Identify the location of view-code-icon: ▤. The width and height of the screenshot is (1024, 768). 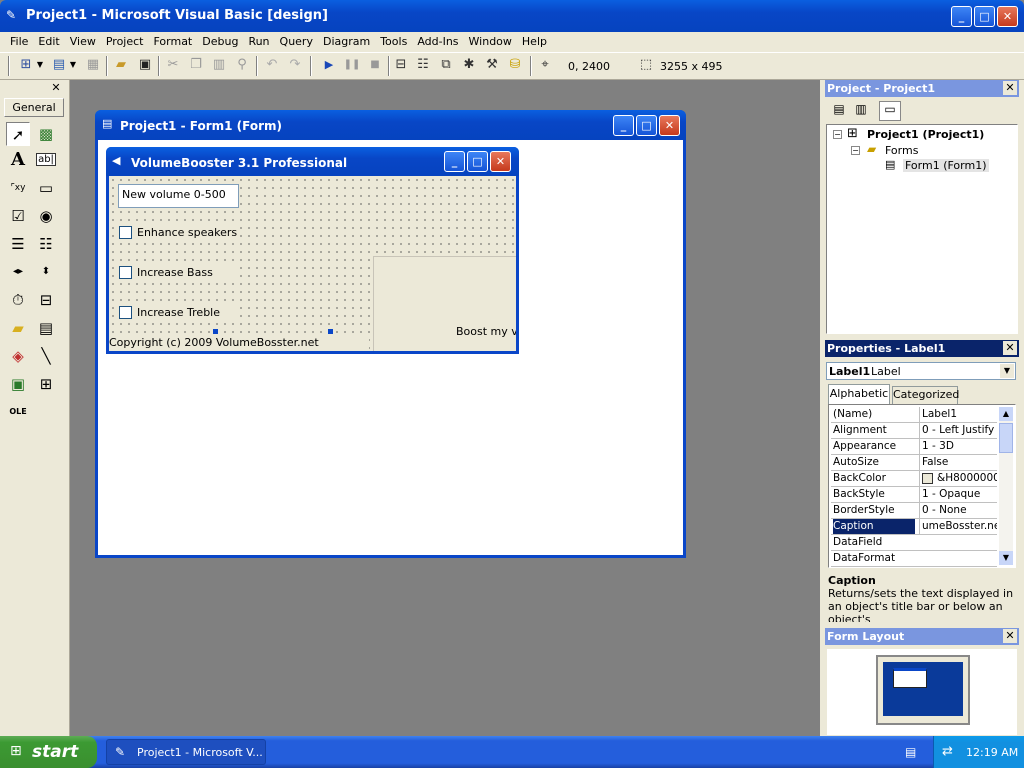
(839, 111).